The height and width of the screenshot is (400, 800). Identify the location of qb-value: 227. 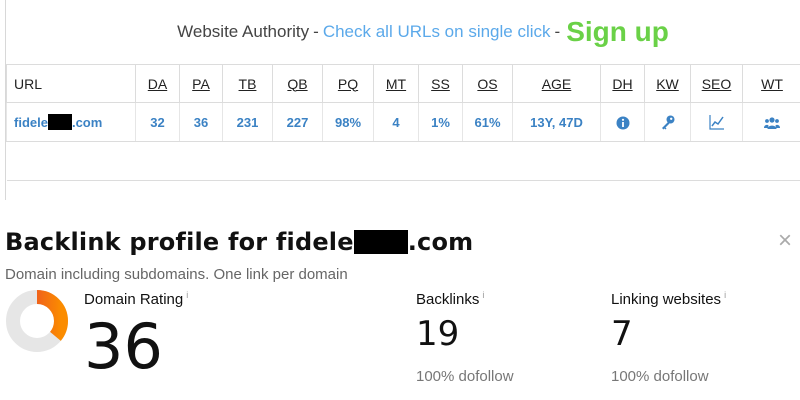
(297, 122).